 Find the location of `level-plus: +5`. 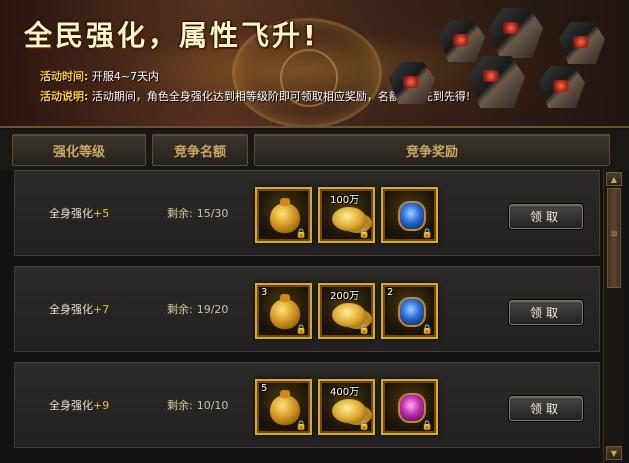

level-plus: +5 is located at coordinates (101, 213).